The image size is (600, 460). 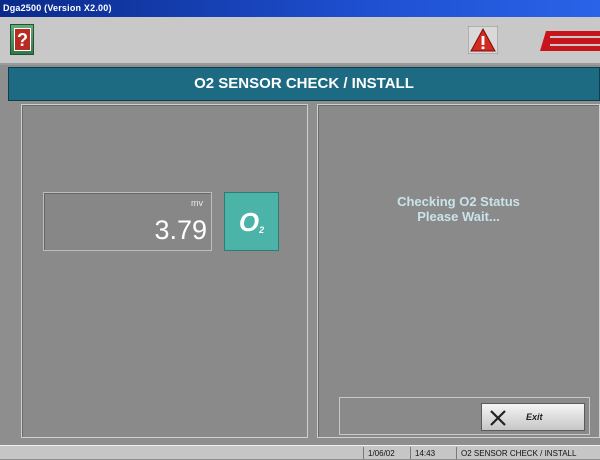 What do you see at coordinates (458, 201) in the screenshot?
I see `status-line-1: Checking O2 Status` at bounding box center [458, 201].